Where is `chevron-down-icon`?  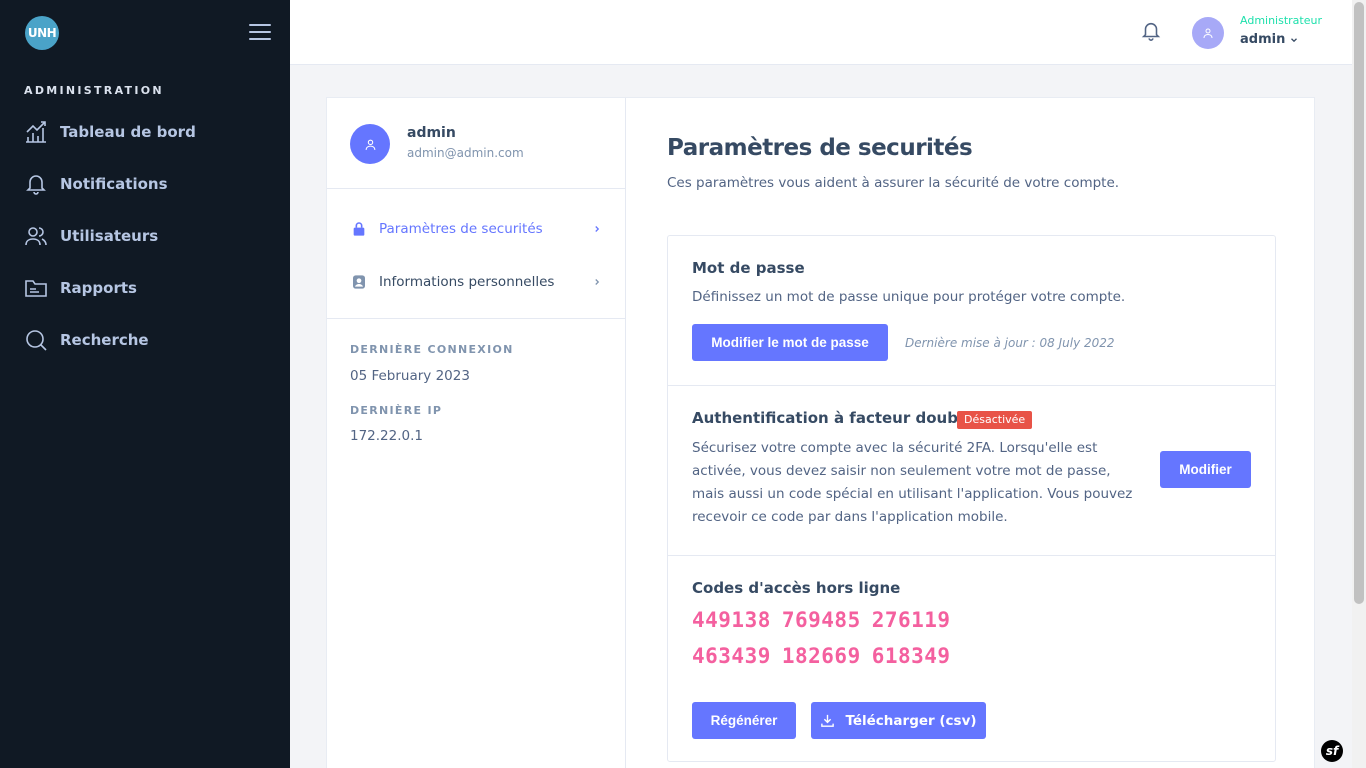 chevron-down-icon is located at coordinates (1294, 39).